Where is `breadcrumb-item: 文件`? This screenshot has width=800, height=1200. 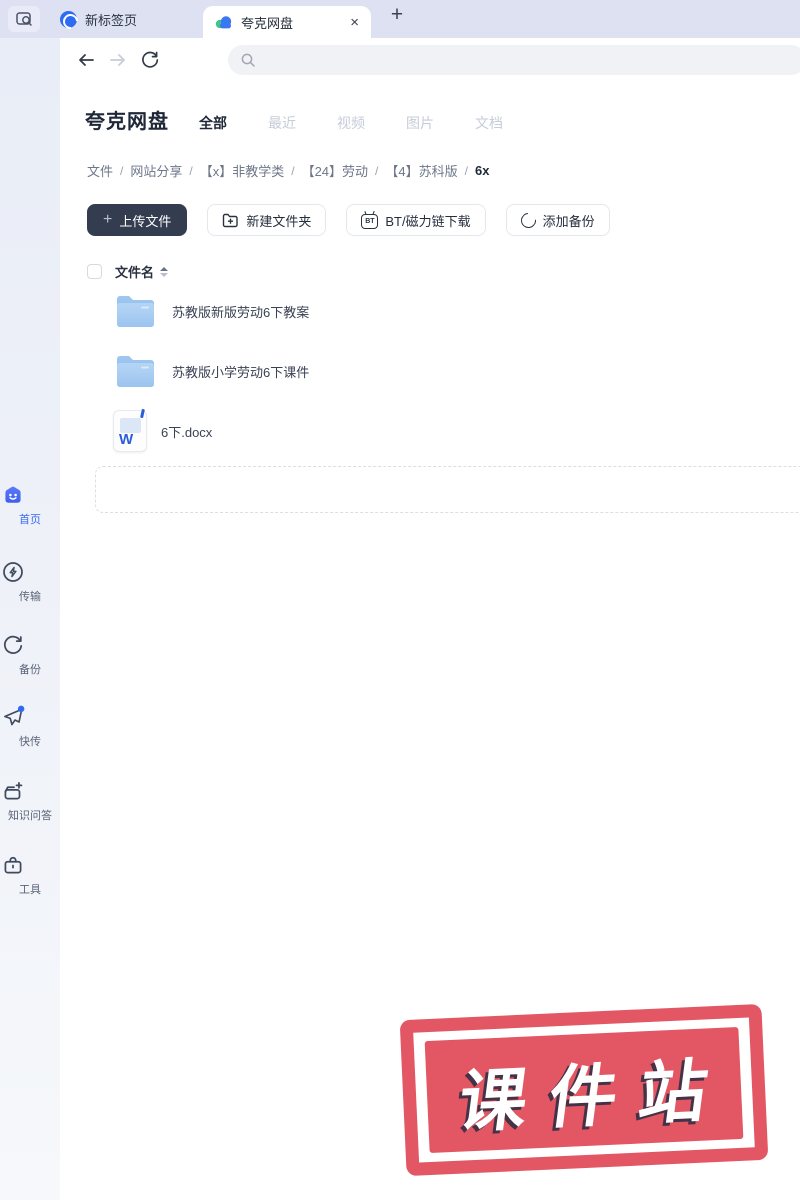
breadcrumb-item: 文件 is located at coordinates (100, 170).